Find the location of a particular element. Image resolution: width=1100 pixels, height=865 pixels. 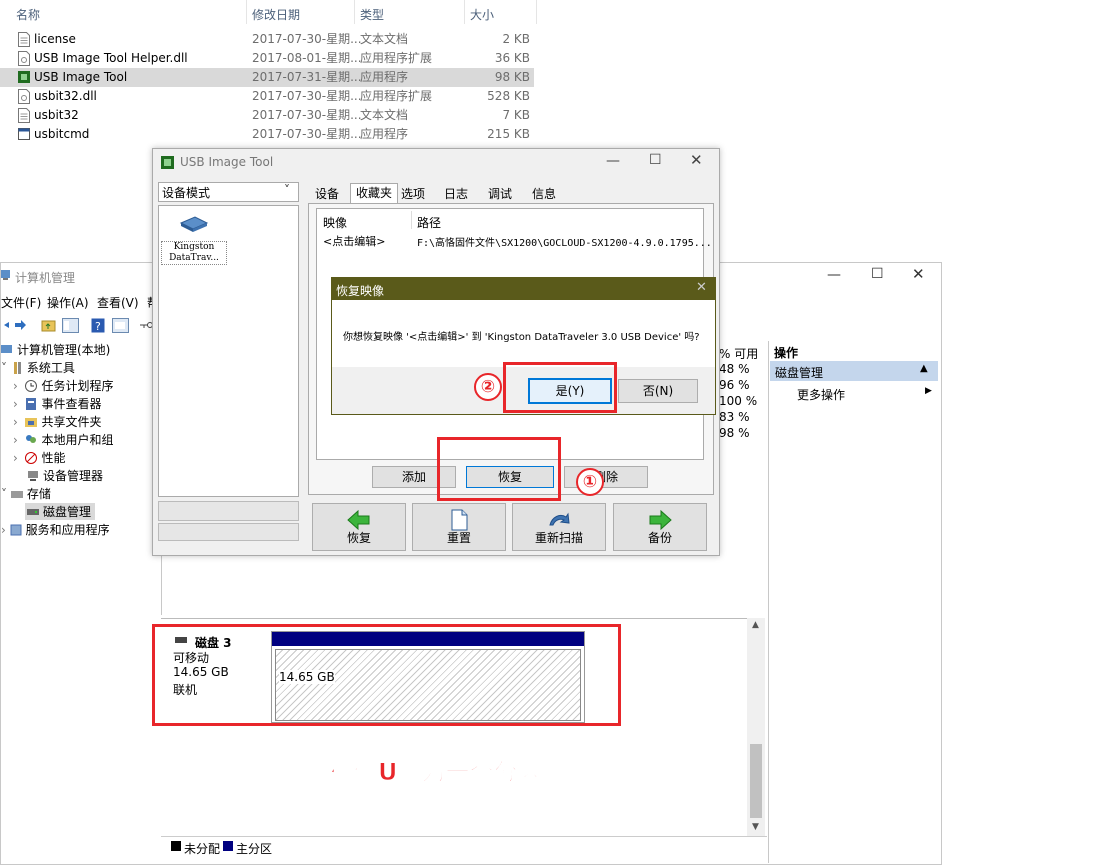

tree-shared-folders: › 共享文件夹 is located at coordinates (57, 421).